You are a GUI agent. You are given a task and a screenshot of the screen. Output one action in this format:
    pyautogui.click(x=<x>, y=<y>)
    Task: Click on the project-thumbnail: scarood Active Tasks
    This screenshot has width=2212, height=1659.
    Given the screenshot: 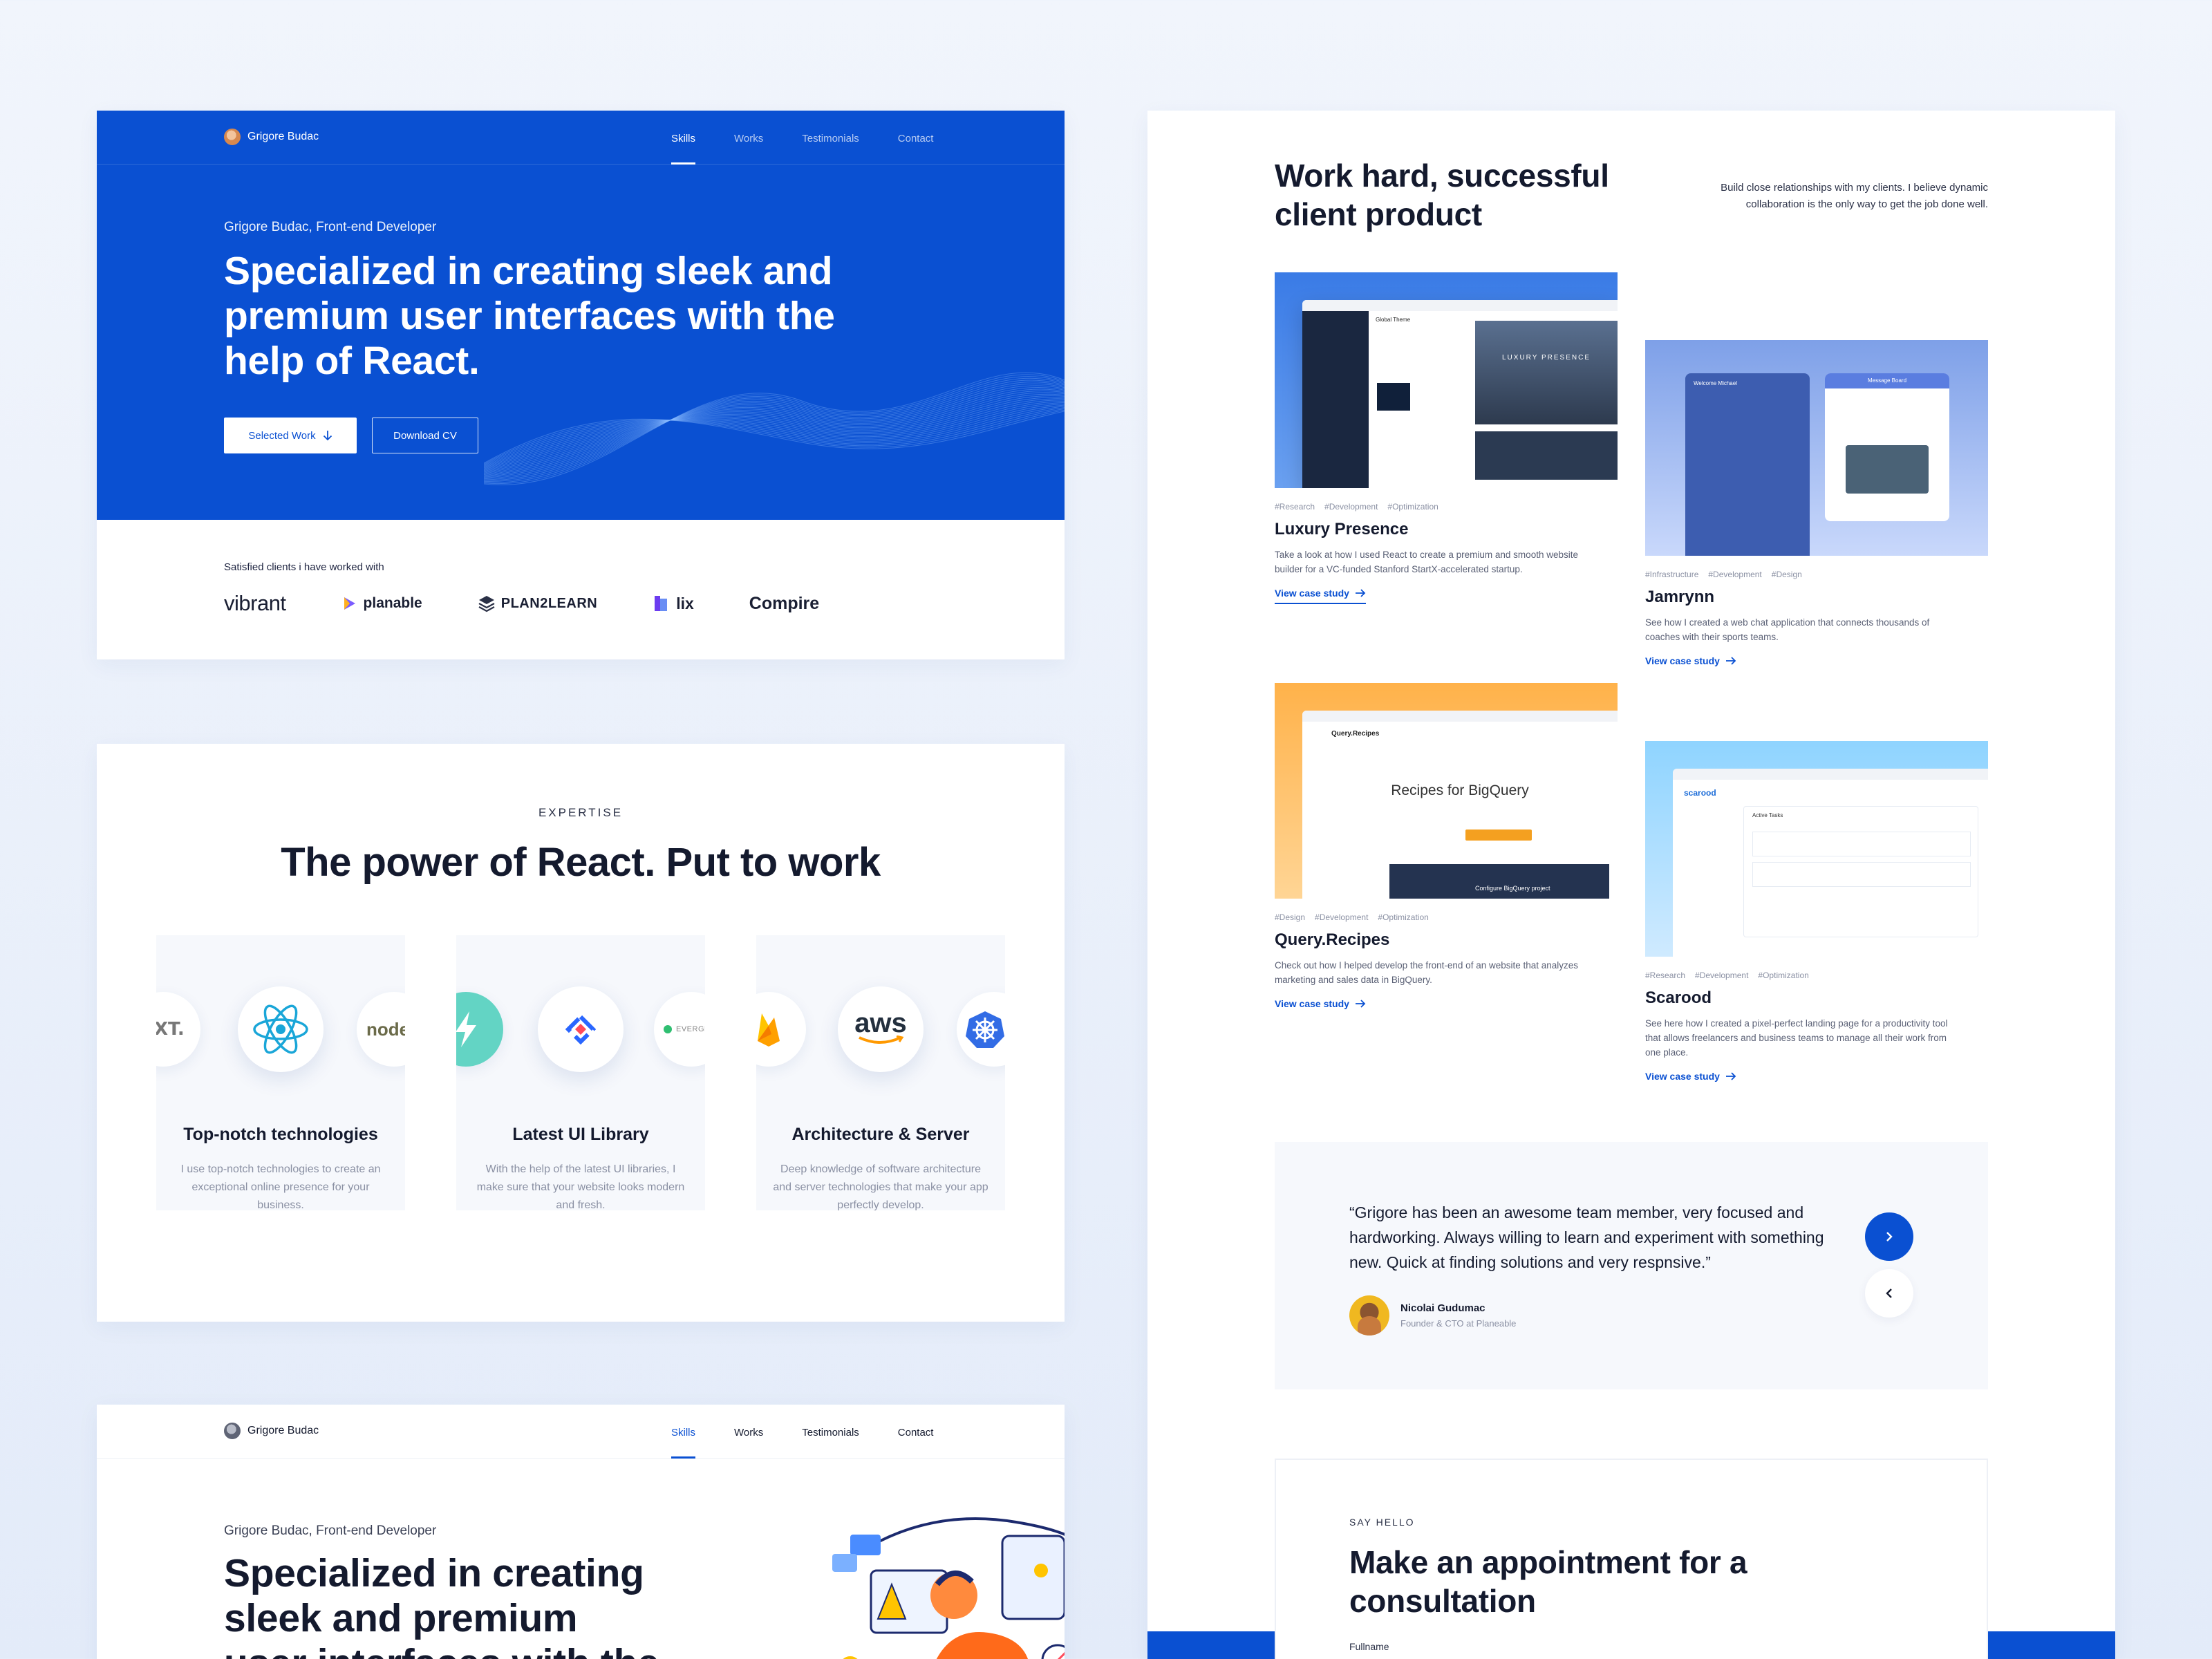 What is the action you would take?
    pyautogui.click(x=1816, y=849)
    